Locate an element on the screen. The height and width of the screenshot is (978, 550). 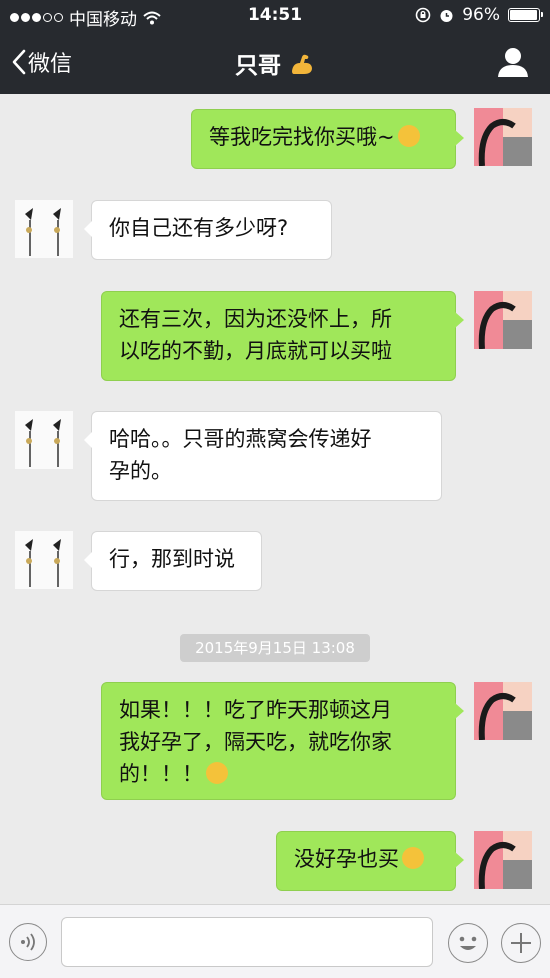
message-bubble-sent: 如果！！！吃了昨天那顿这月 我好孕了，隔天吃，就吃你家 的！！！ is located at coordinates (282, 741).